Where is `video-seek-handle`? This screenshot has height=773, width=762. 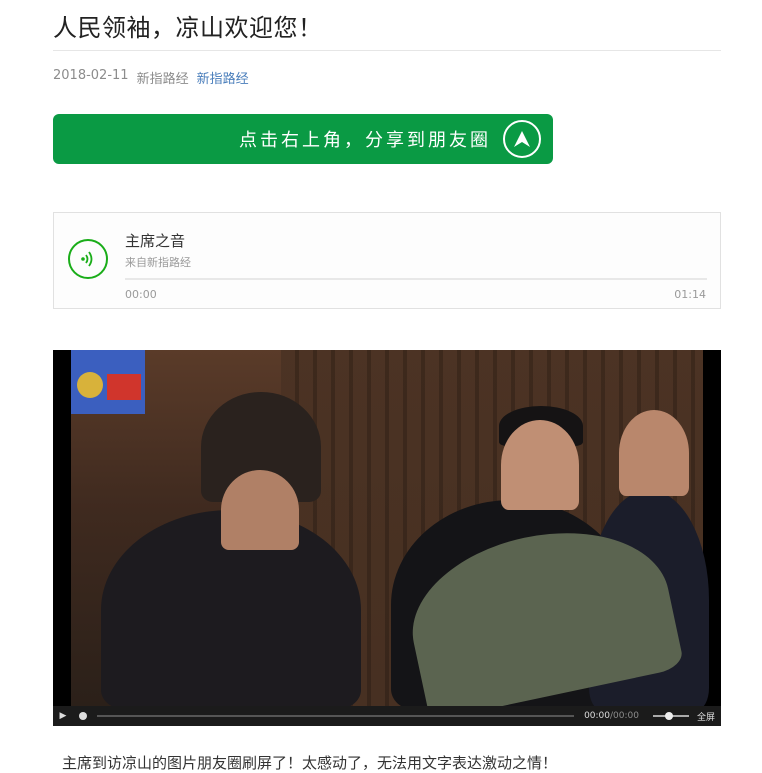 video-seek-handle is located at coordinates (83, 716).